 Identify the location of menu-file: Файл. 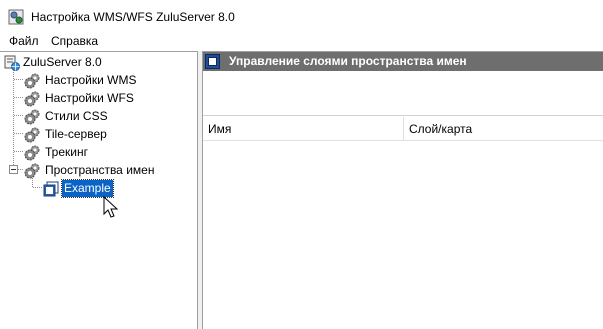
(24, 41).